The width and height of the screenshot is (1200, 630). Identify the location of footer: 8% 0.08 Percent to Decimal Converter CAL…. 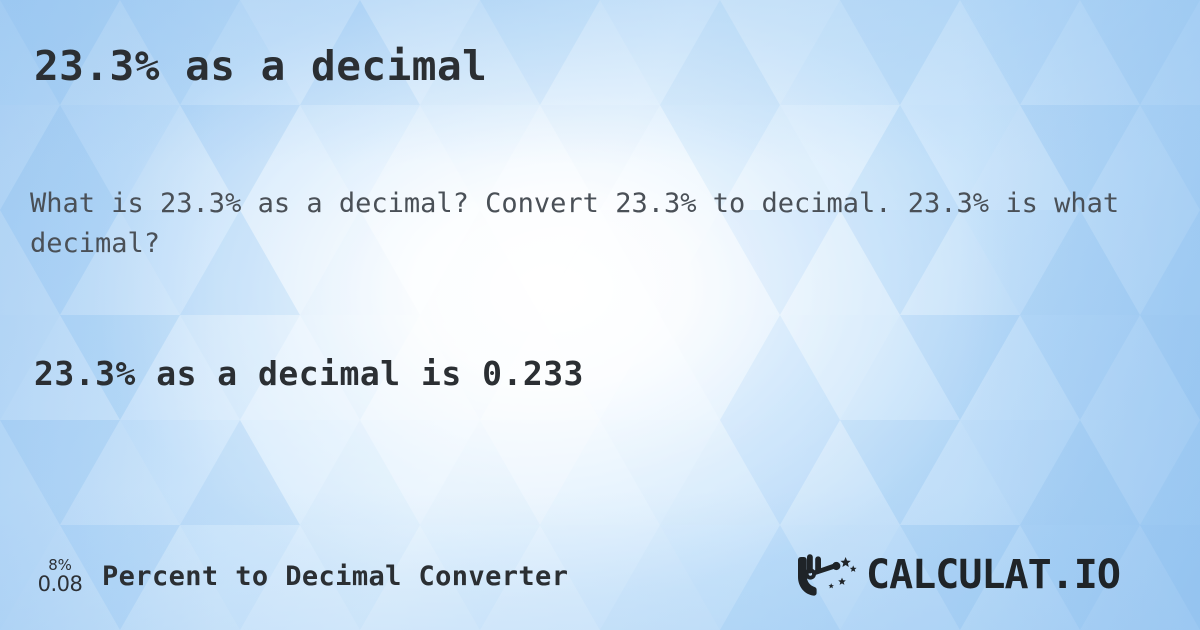
(600, 576).